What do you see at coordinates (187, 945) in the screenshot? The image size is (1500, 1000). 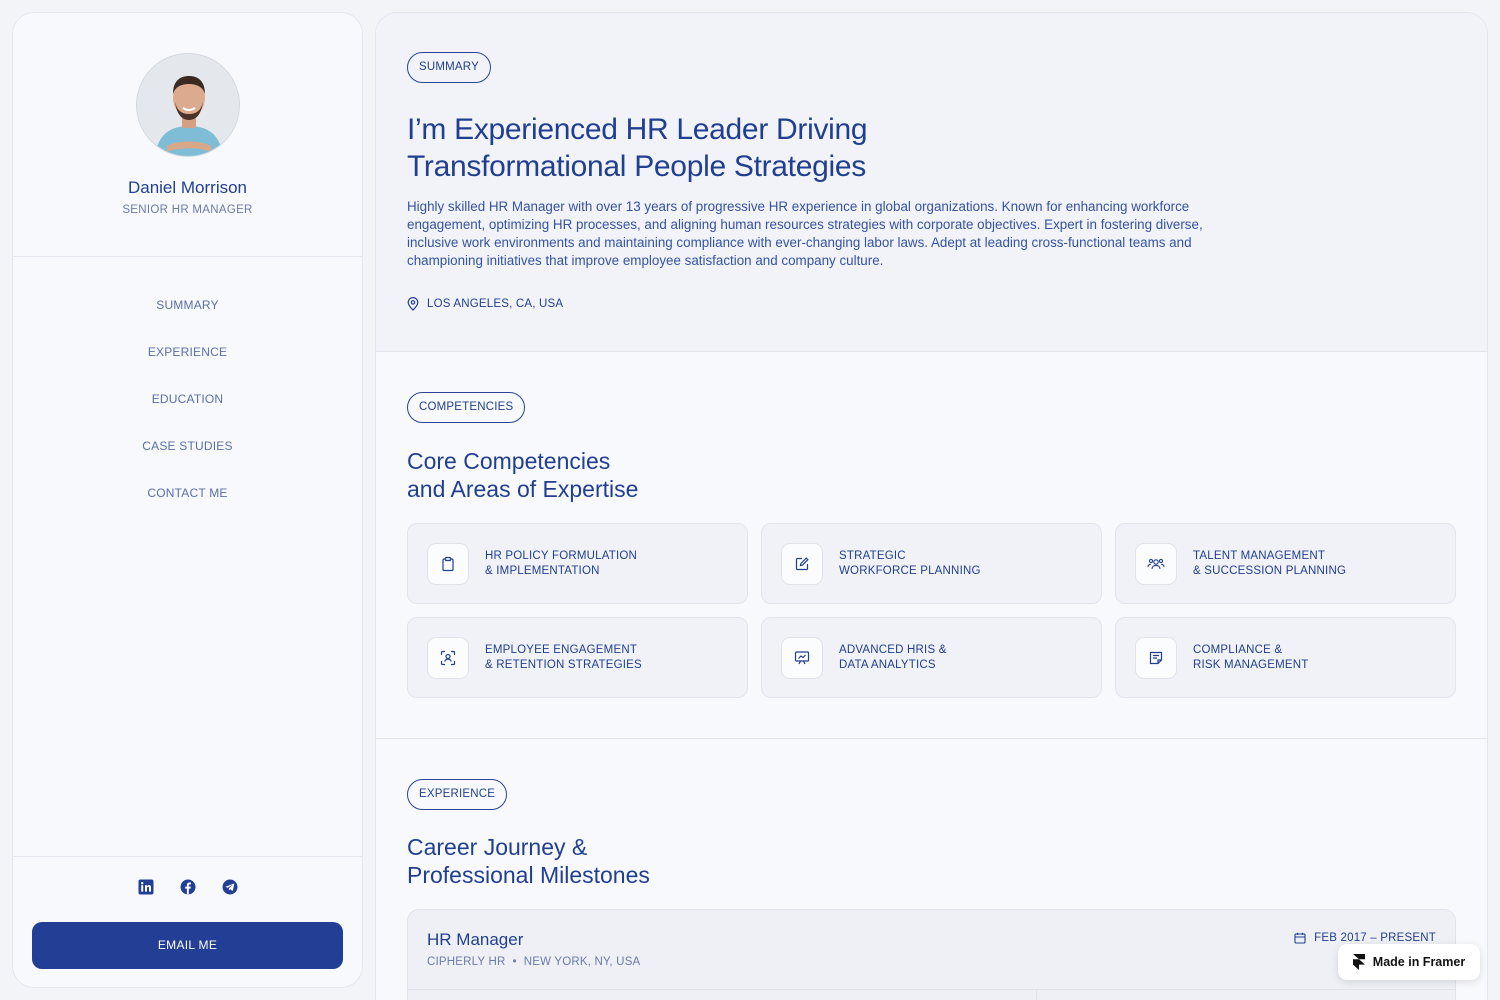 I see `email-me-button: EMAIL ME` at bounding box center [187, 945].